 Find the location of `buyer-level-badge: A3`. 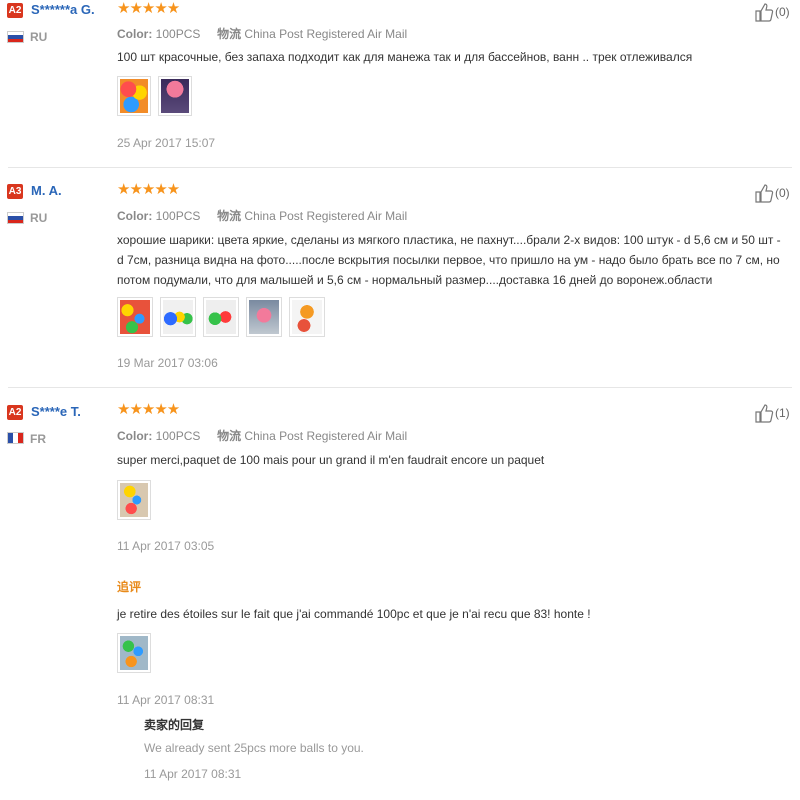

buyer-level-badge: A3 is located at coordinates (15, 191).